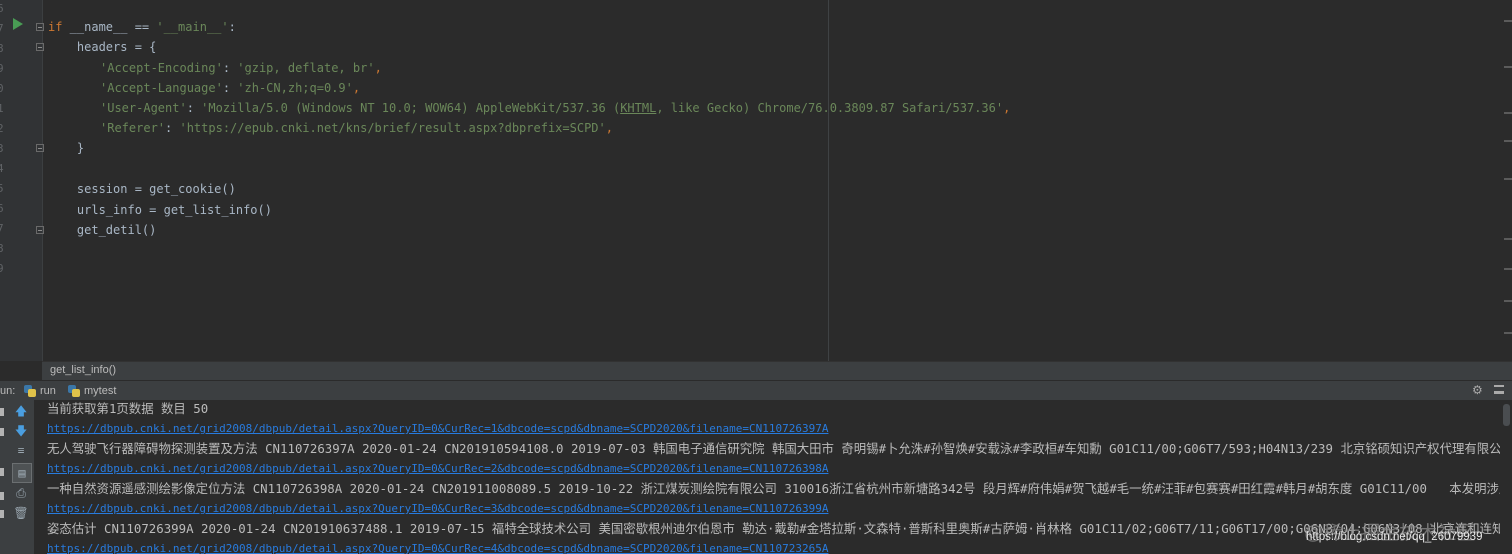 The height and width of the screenshot is (554, 1512). I want to click on watermark-url: https://blog.csdn.net/qq_26079939, so click(1394, 537).